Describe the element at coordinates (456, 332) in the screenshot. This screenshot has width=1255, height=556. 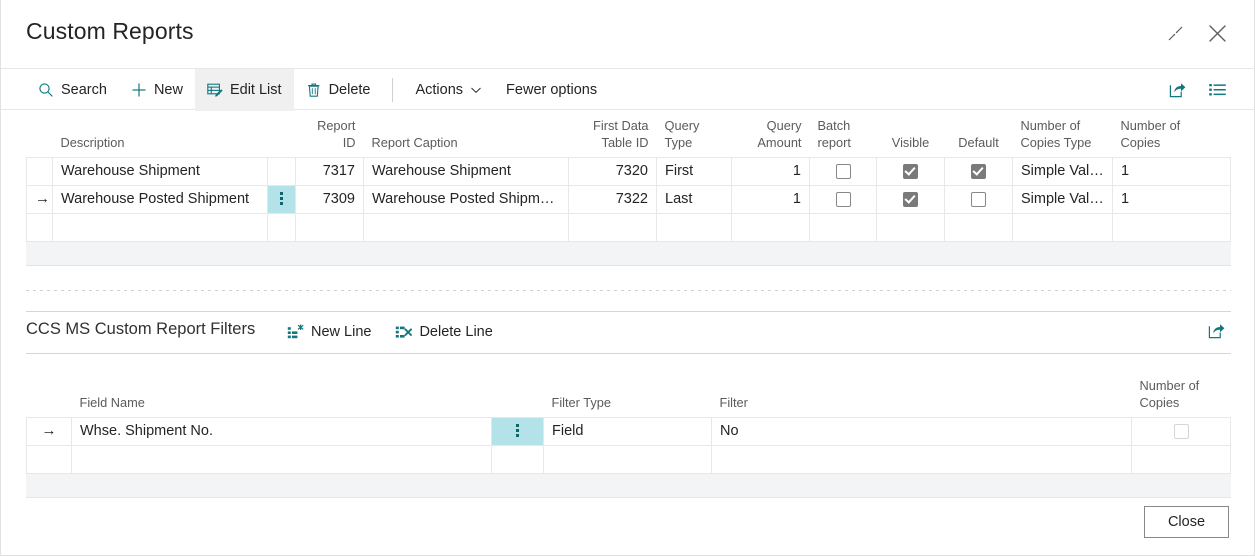
I see `delete-line-label: Delete Line` at that location.